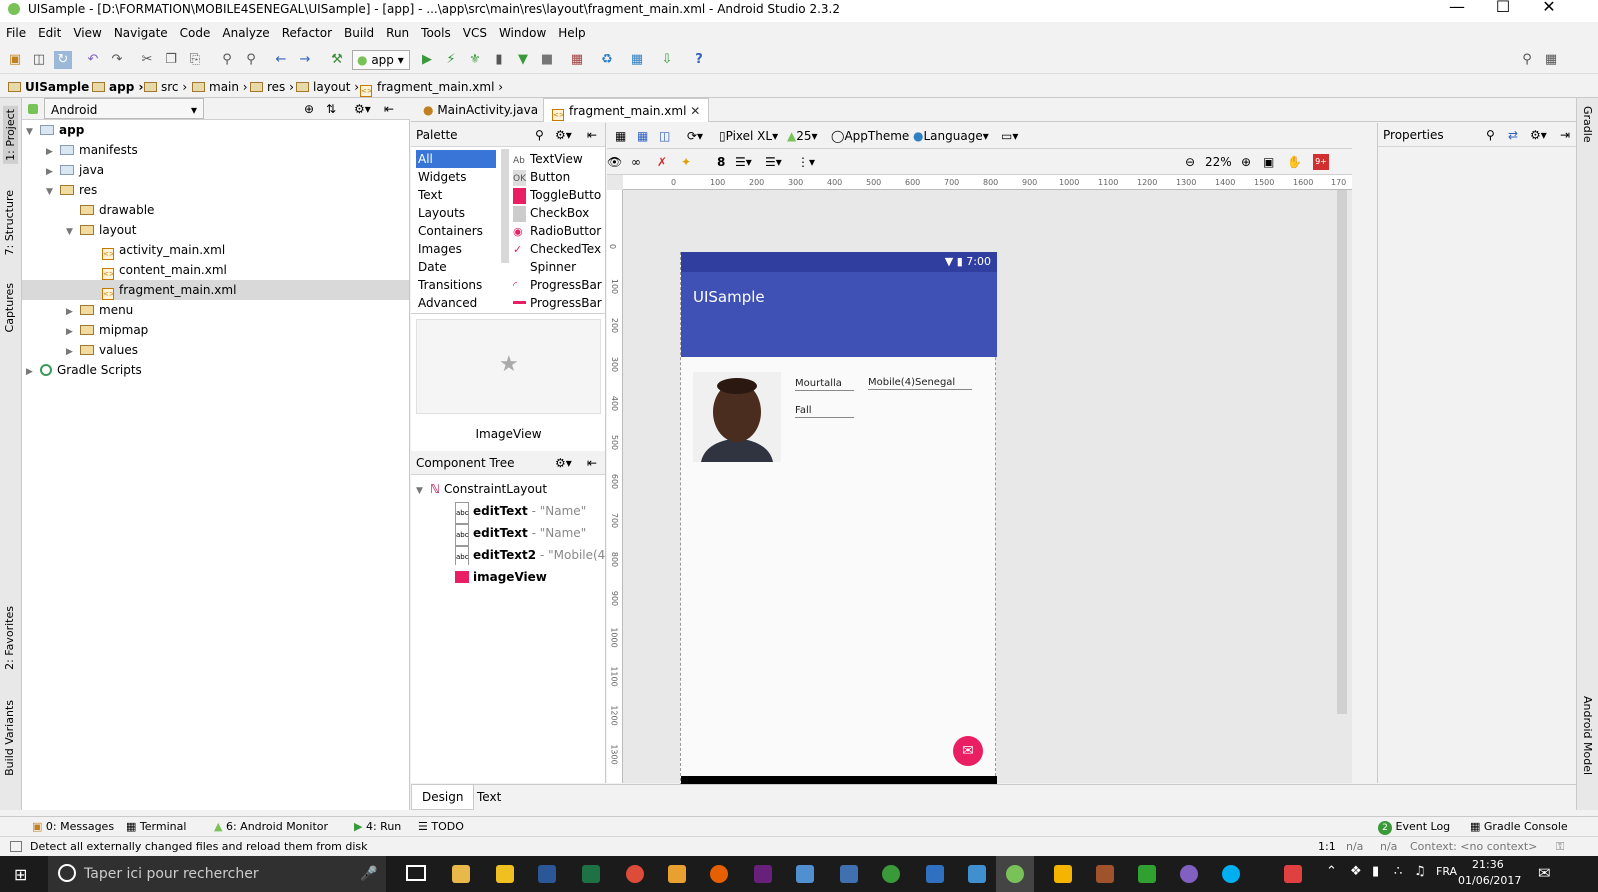 This screenshot has width=1598, height=892. What do you see at coordinates (39, 60) in the screenshot?
I see `save-icon: ◫` at bounding box center [39, 60].